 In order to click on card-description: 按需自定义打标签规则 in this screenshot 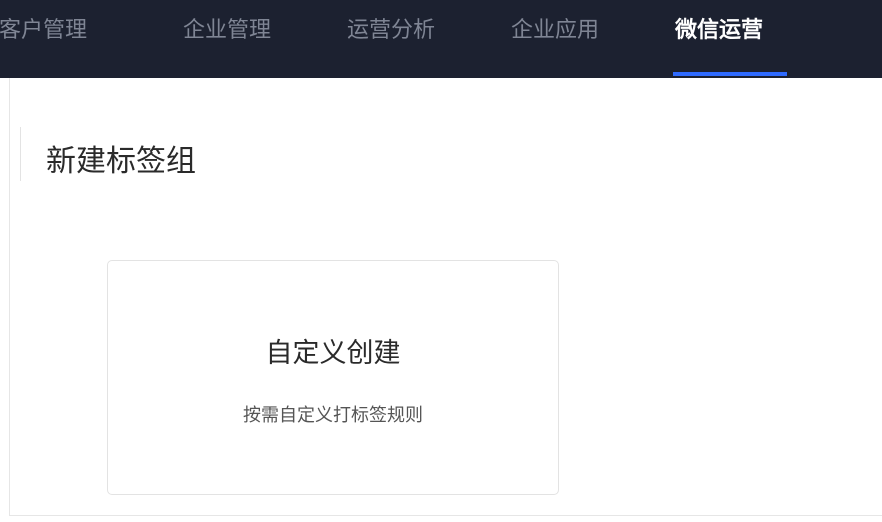, I will do `click(333, 415)`.